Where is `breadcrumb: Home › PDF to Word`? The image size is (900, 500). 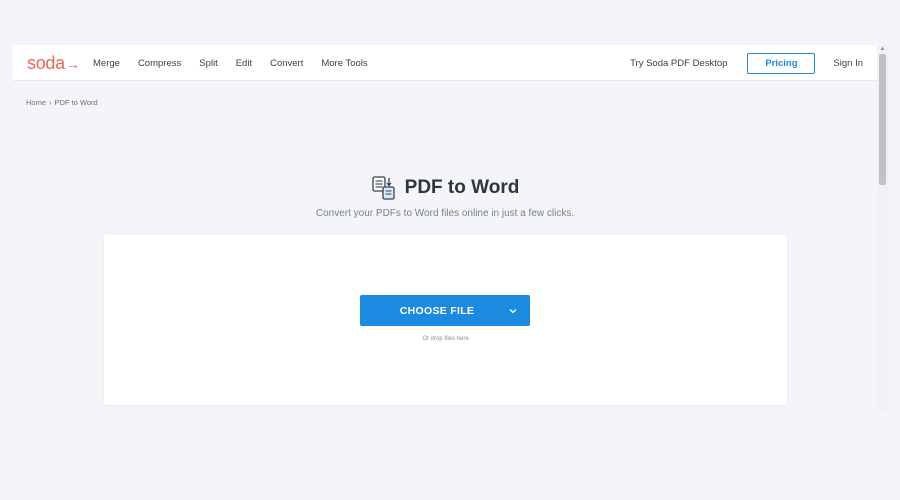 breadcrumb: Home › PDF to Word is located at coordinates (62, 102).